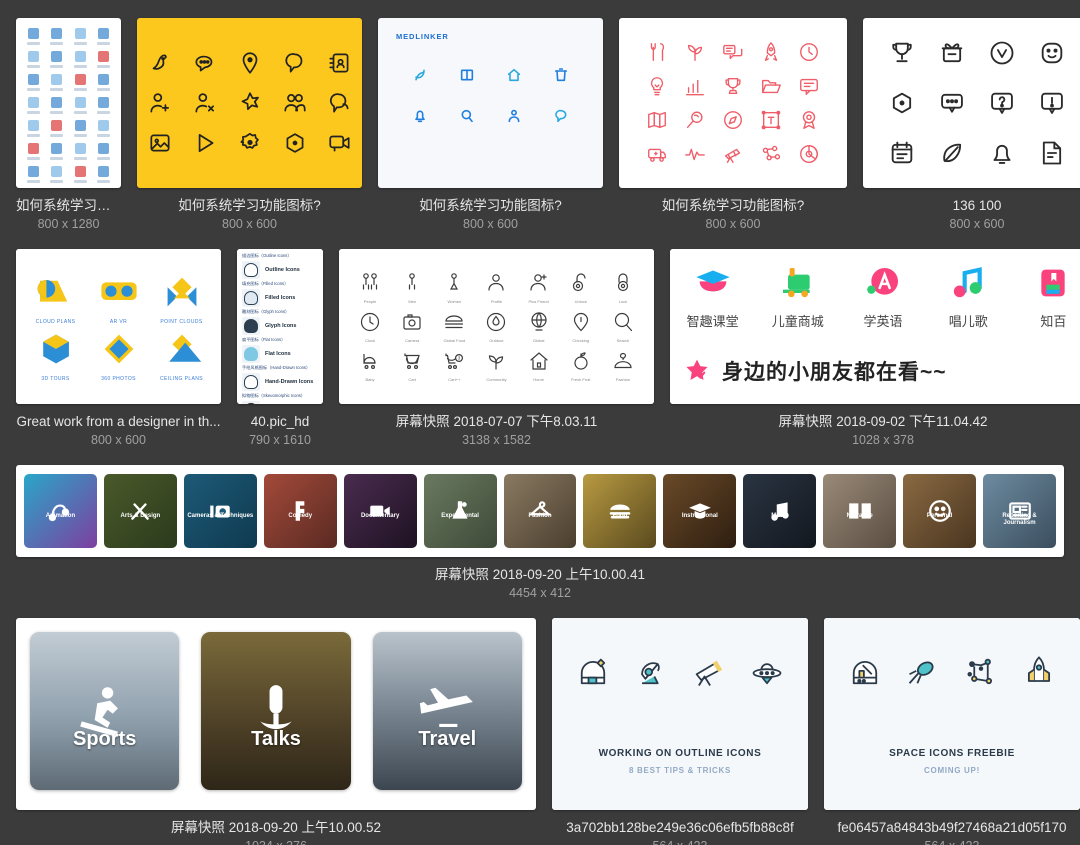 The image size is (1080, 845). What do you see at coordinates (280, 294) in the screenshot?
I see `icon-style-row: 填充图标（Filled Icons） Filled Icons` at bounding box center [280, 294].